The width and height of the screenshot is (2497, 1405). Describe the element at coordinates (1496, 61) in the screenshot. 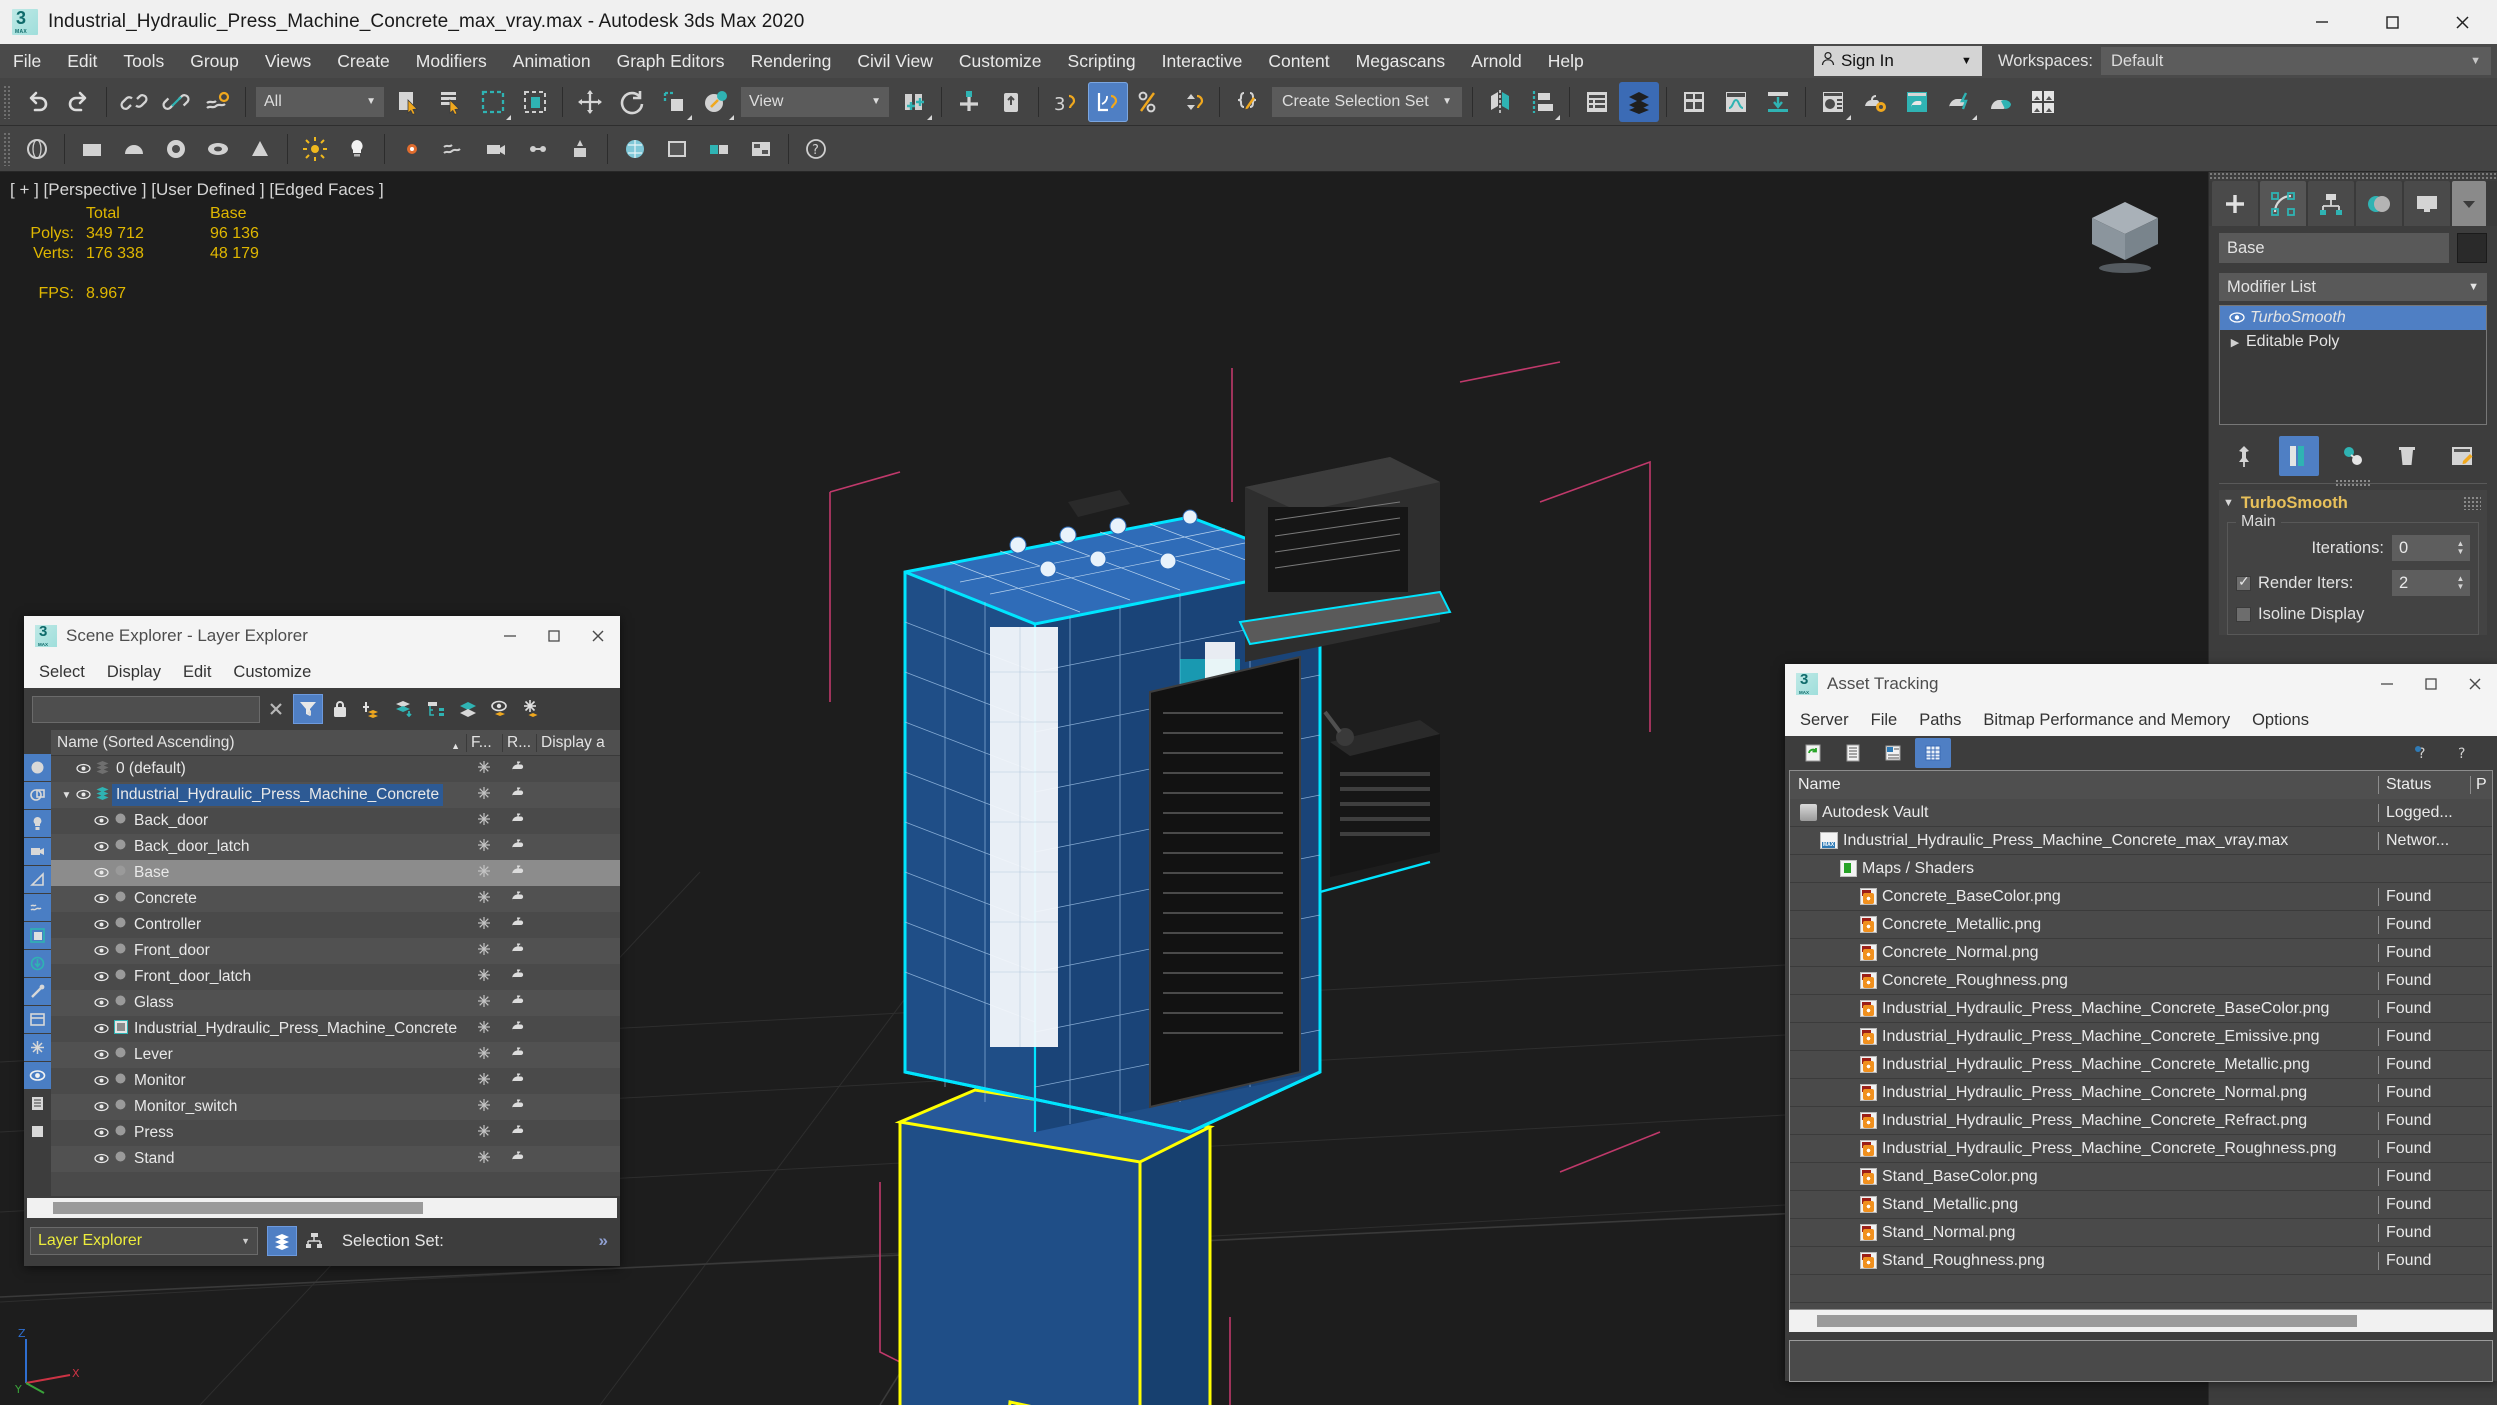

I see `menu-arnold: Arnold` at that location.